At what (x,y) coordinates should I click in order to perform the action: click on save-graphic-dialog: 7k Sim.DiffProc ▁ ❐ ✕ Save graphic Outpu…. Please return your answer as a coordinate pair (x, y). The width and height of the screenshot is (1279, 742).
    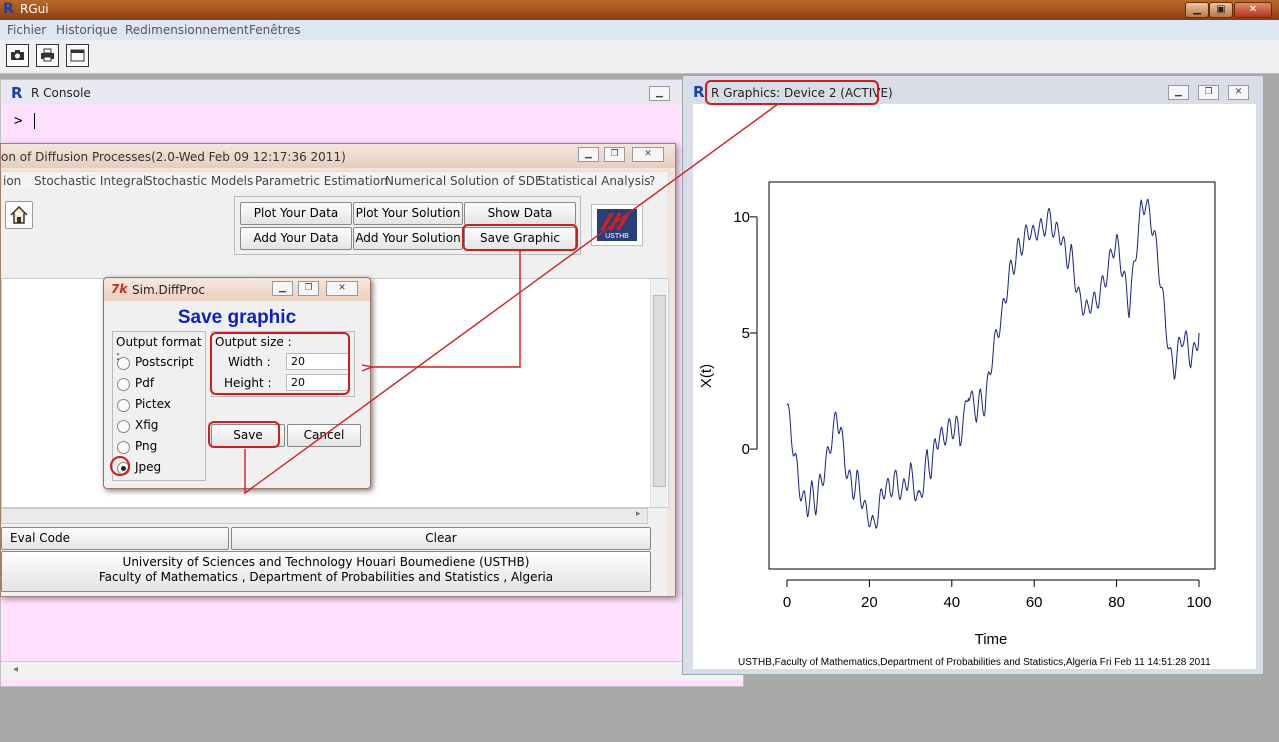
    Looking at the image, I should click on (237, 383).